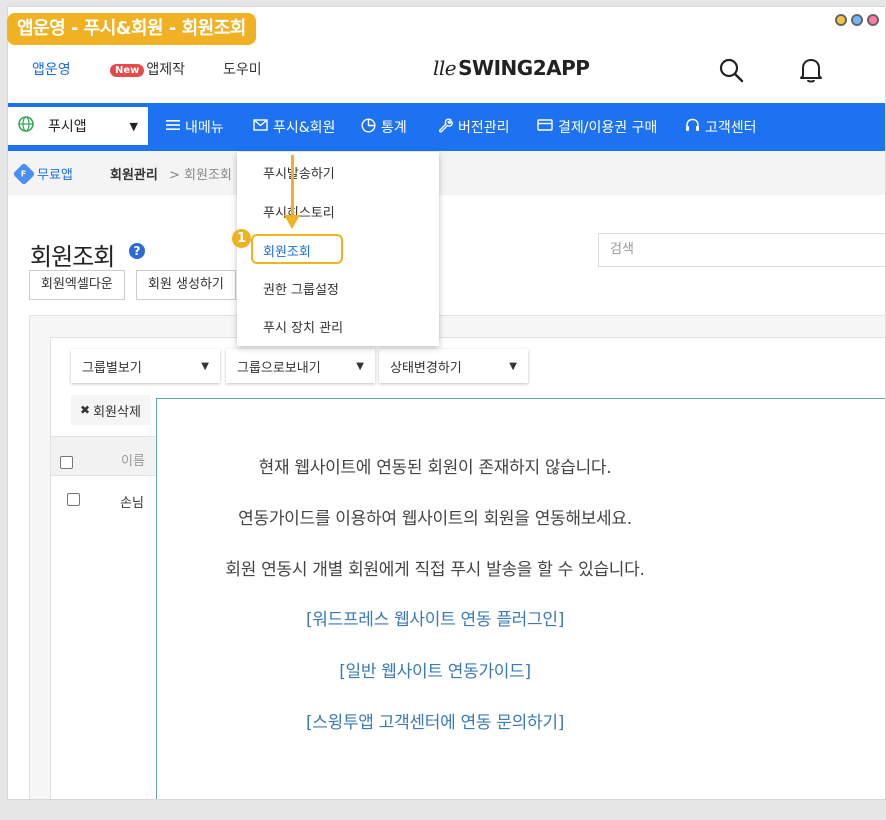 The image size is (886, 820). Describe the element at coordinates (303, 326) in the screenshot. I see `submenu-push-devices: 푸시 장치 관리` at that location.